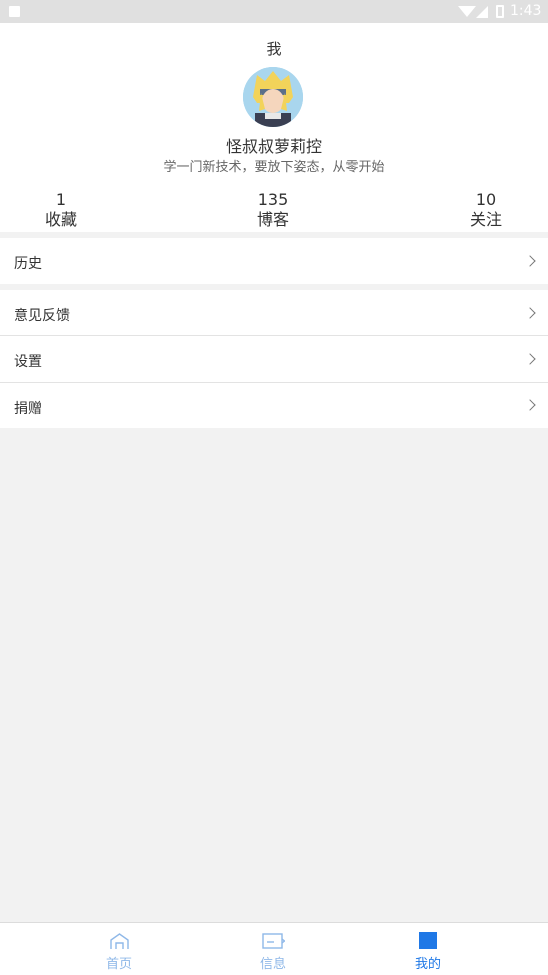  Describe the element at coordinates (274, 167) in the screenshot. I see `user-bio: 学一门新技术，要放下姿态，从零开始` at that location.